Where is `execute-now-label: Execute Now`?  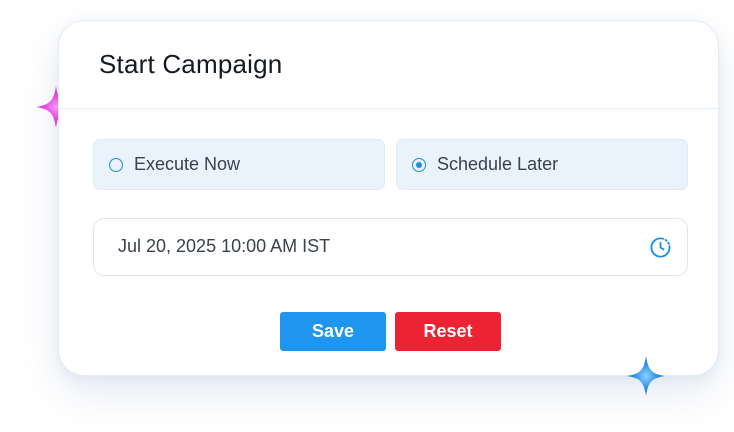 execute-now-label: Execute Now is located at coordinates (187, 164).